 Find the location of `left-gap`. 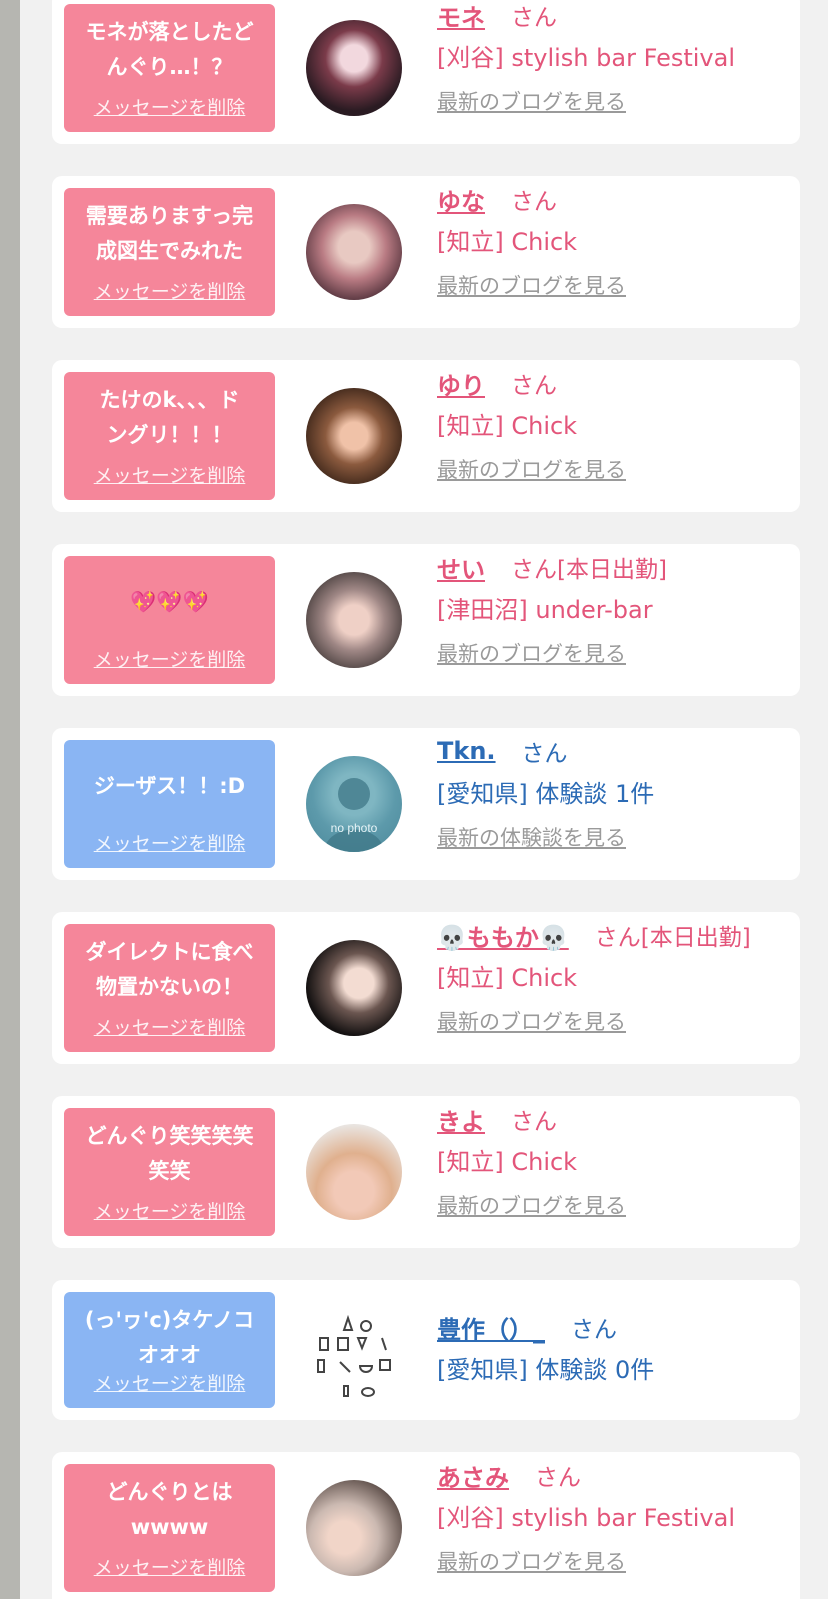

left-gap is located at coordinates (36, 799).